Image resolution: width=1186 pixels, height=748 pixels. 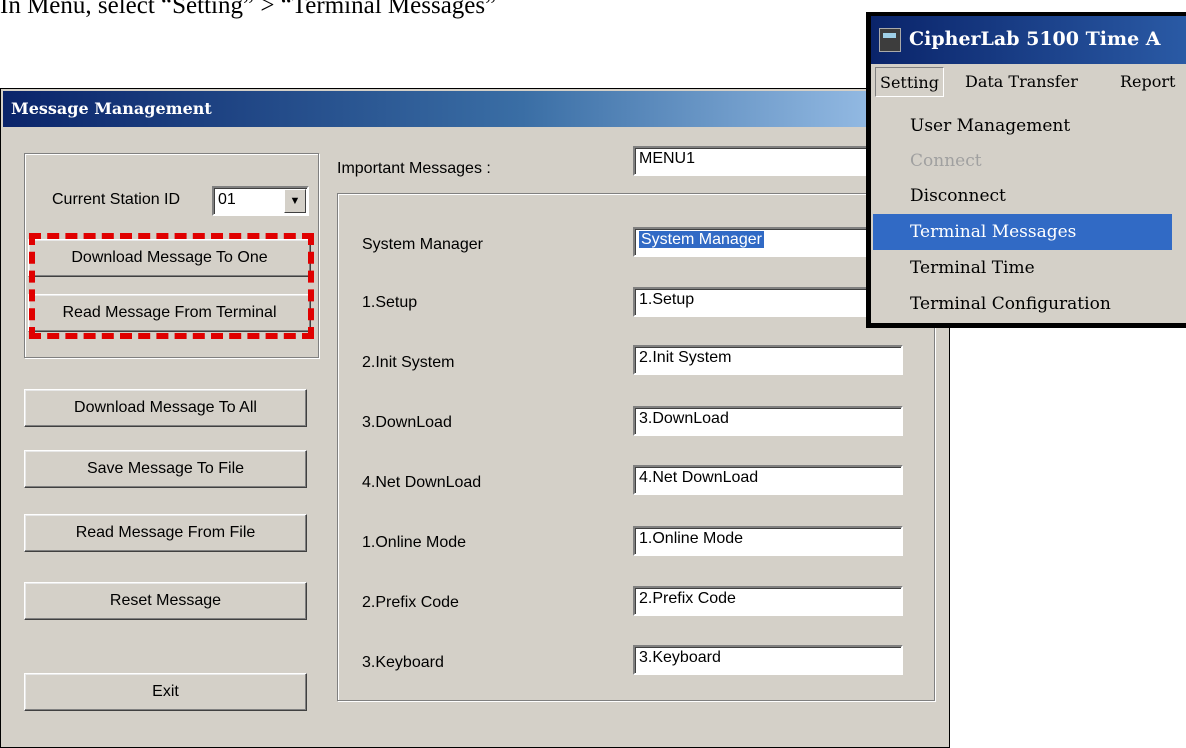 I want to click on menu-report: Report, so click(x=1147, y=81).